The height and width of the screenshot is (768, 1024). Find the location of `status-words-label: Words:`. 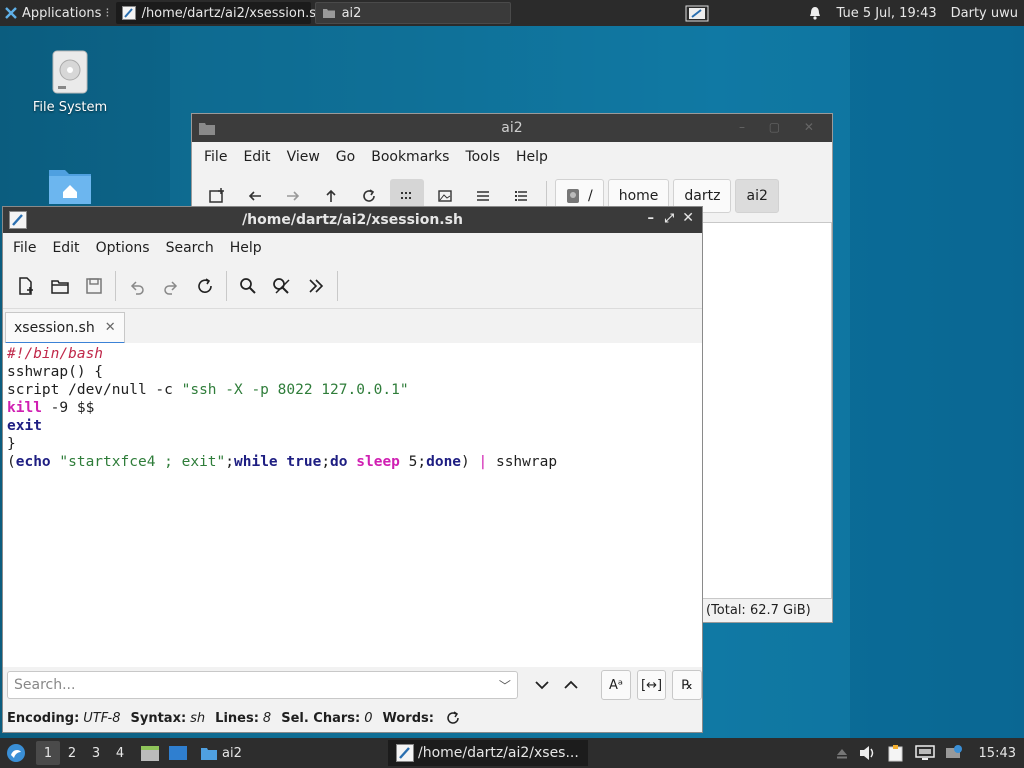

status-words-label: Words: is located at coordinates (408, 718).